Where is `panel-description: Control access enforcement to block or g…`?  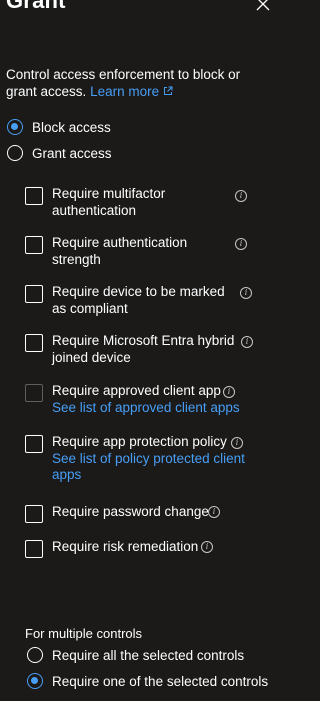
panel-description: Control access enforcement to block or g… is located at coordinates (137, 83).